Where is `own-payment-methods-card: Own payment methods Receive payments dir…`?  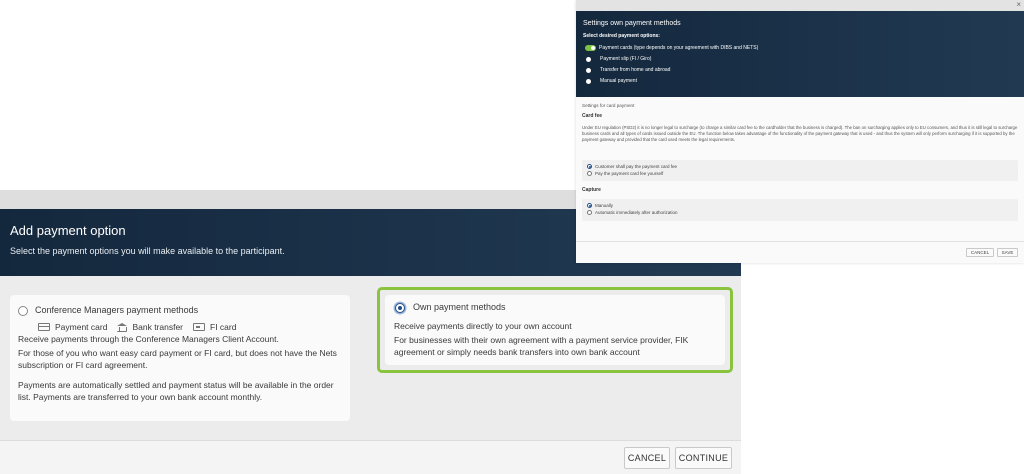
own-payment-methods-card: Own payment methods Receive payments dir… is located at coordinates (555, 330).